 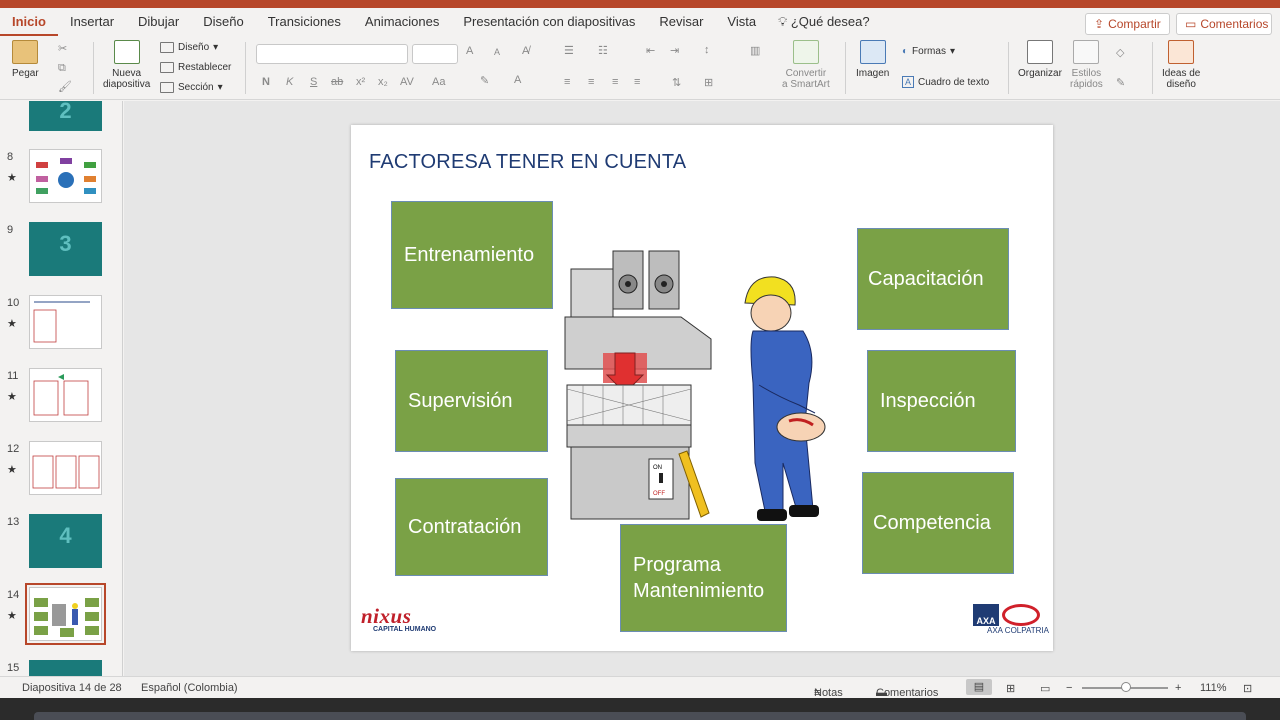 I want to click on strikethrough-button: ab, so click(x=337, y=82).